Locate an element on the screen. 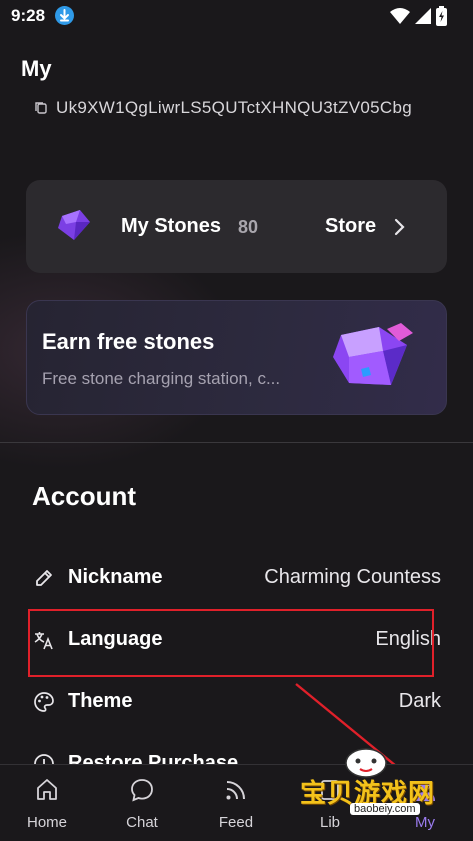  earn-title: Earn free stones is located at coordinates (128, 341).